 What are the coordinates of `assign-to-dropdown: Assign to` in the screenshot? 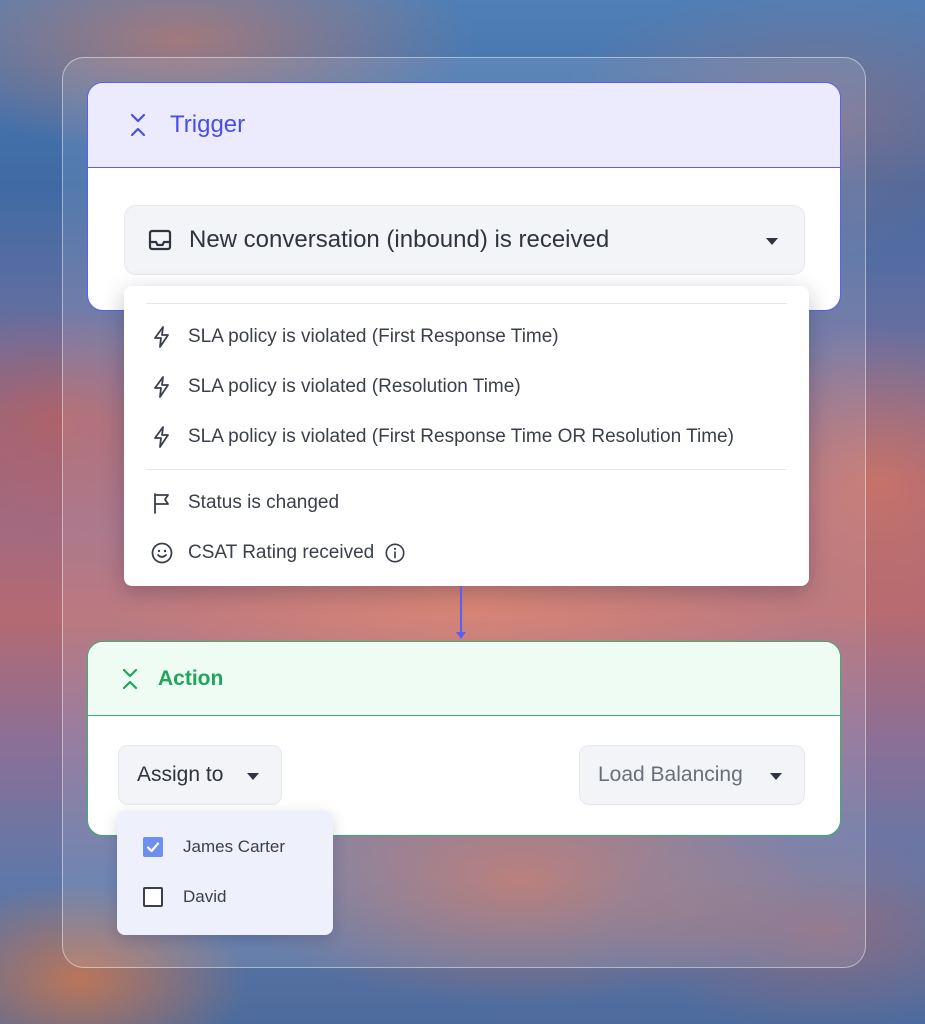 It's located at (200, 775).